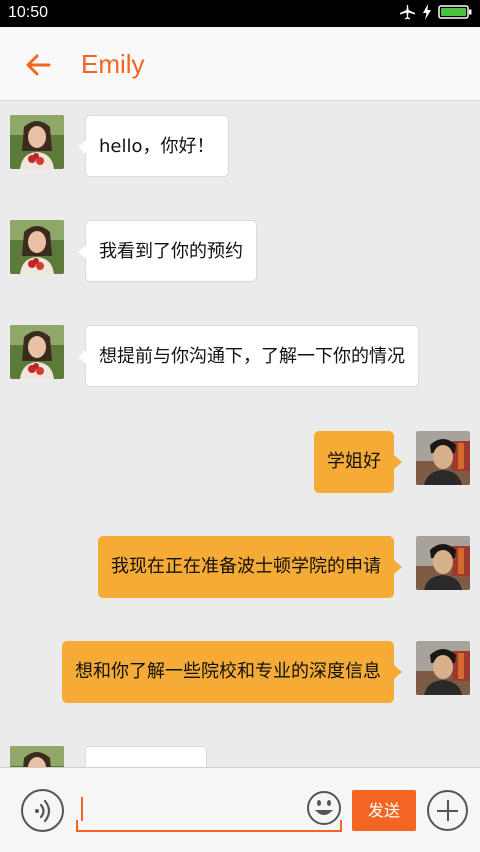  Describe the element at coordinates (240, 139) in the screenshot. I see `message-row: hello，你好！` at that location.